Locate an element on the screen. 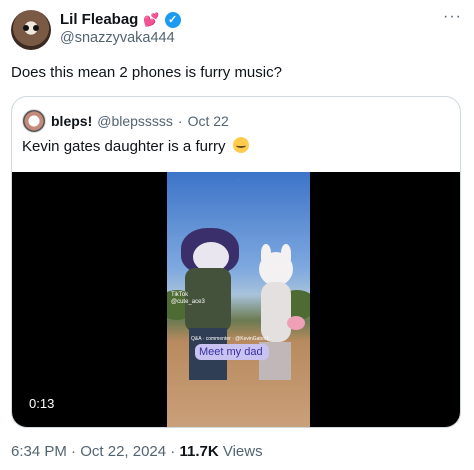 This screenshot has height=470, width=474. video-duration: 0:13 is located at coordinates (42, 403).